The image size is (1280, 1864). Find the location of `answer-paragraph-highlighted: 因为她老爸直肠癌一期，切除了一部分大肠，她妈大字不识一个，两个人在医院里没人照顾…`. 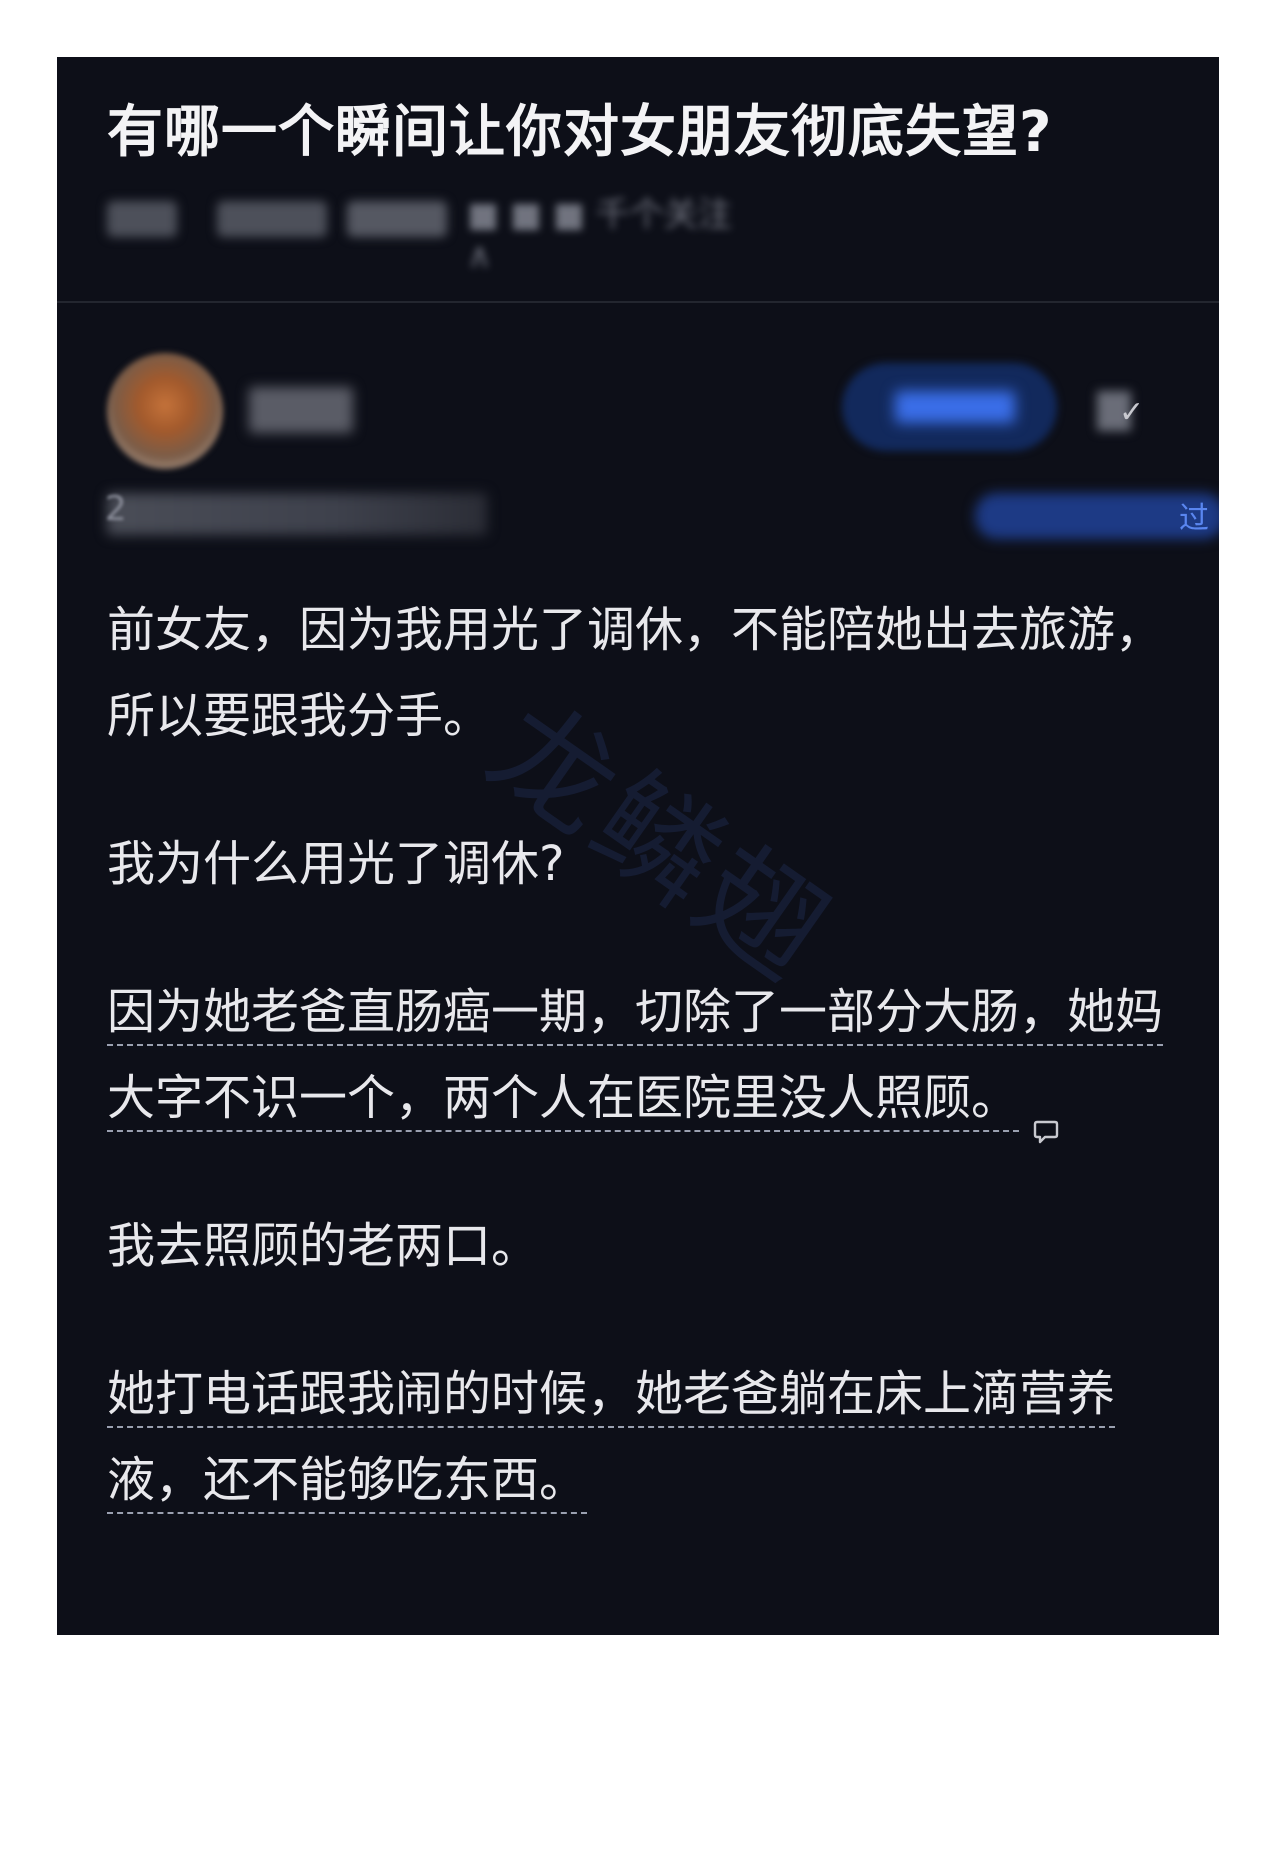

answer-paragraph-highlighted: 因为她老爸直肠癌一期，切除了一部分大肠，她妈大字不识一个，两个人在医院里没人照顾… is located at coordinates (642, 1056).